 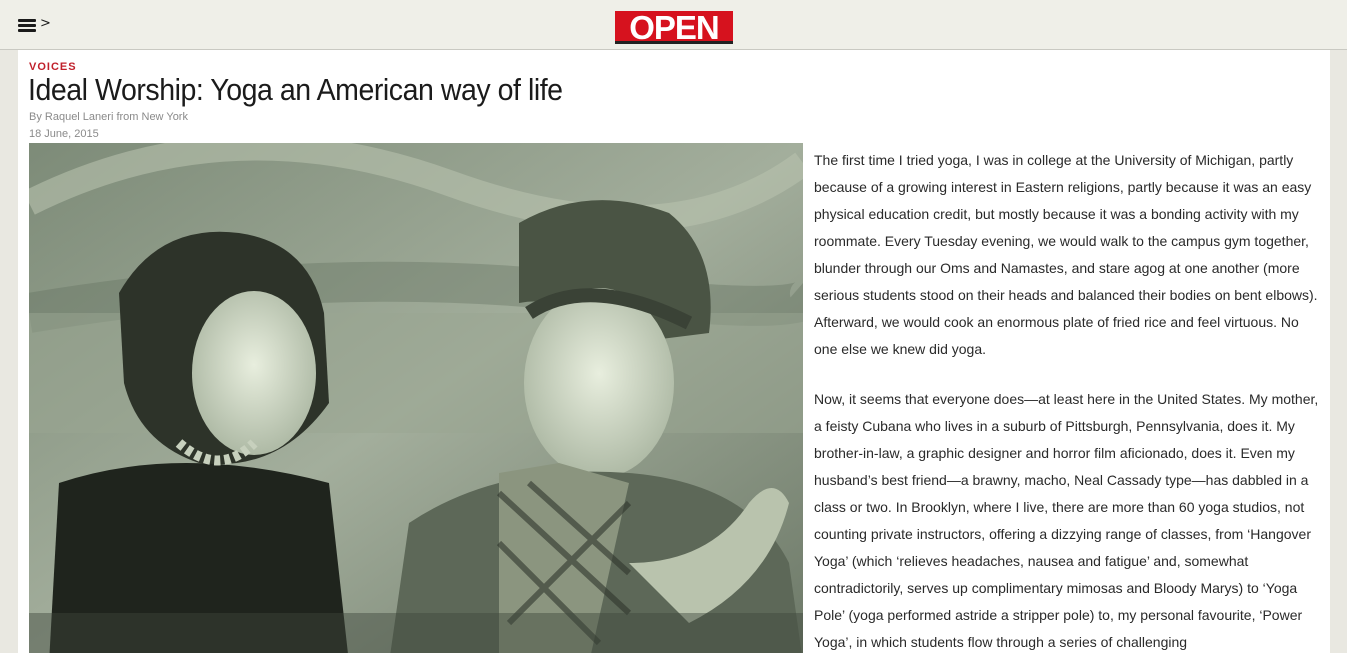 I want to click on article-date: 18 June, 2015, so click(x=64, y=134).